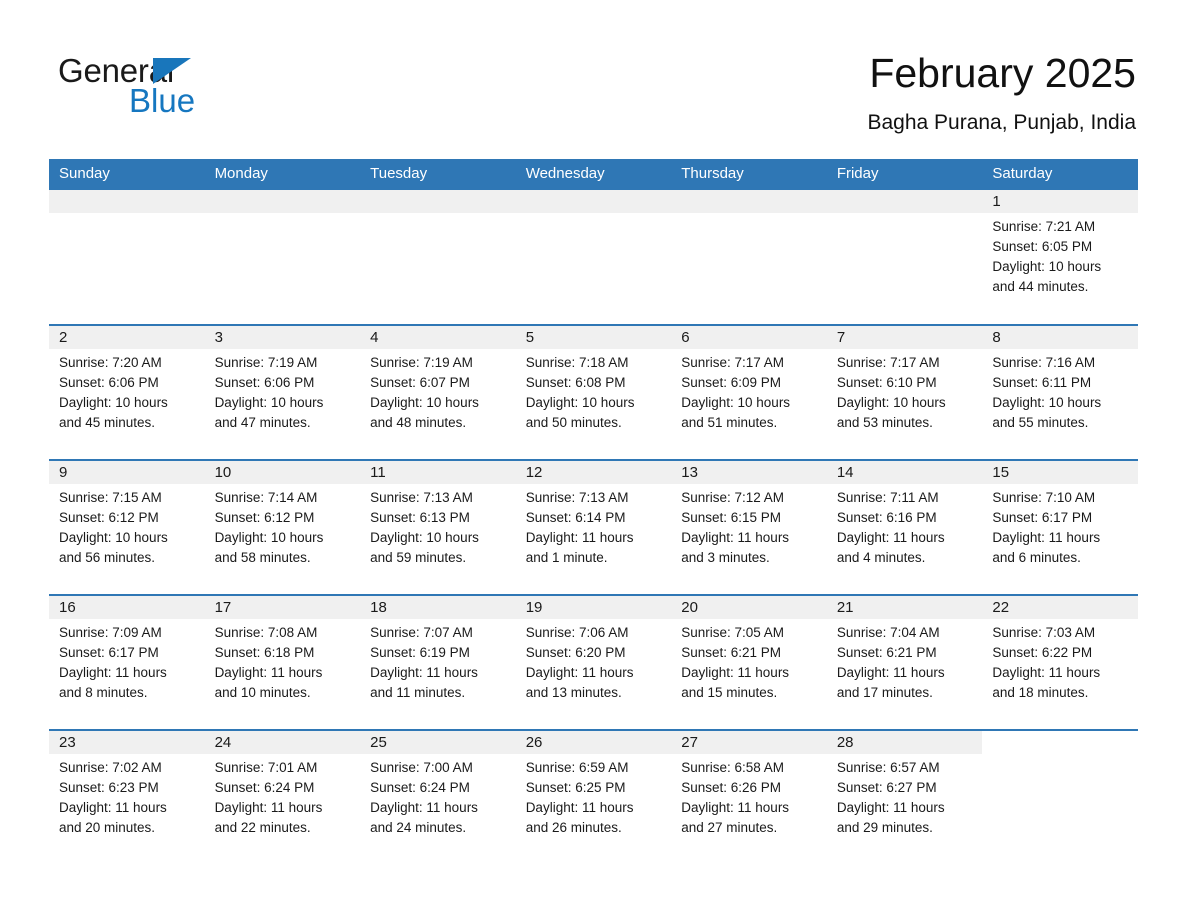 The image size is (1188, 918). What do you see at coordinates (264, 787) in the screenshot?
I see `sunset-text: Sunset: 6:24 PM` at bounding box center [264, 787].